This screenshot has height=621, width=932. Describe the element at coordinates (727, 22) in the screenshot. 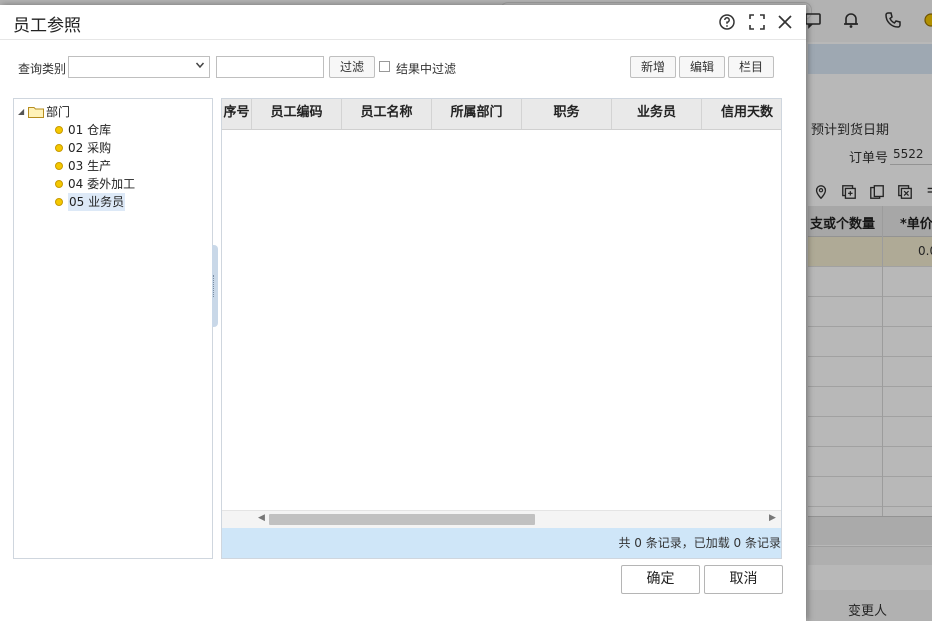

I see `help-circle-icon` at that location.